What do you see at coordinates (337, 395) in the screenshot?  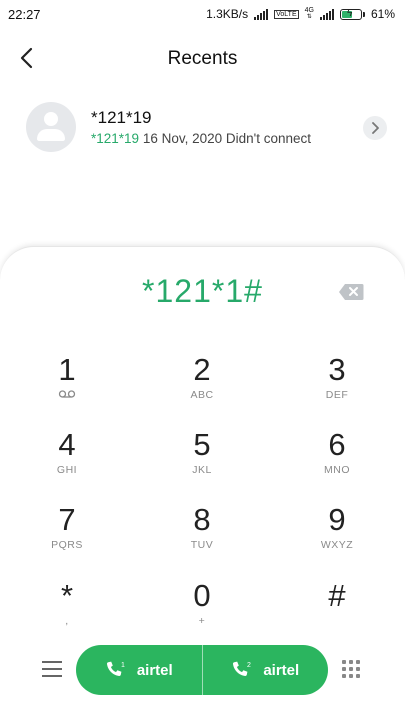 I see `key-letters: DEF` at bounding box center [337, 395].